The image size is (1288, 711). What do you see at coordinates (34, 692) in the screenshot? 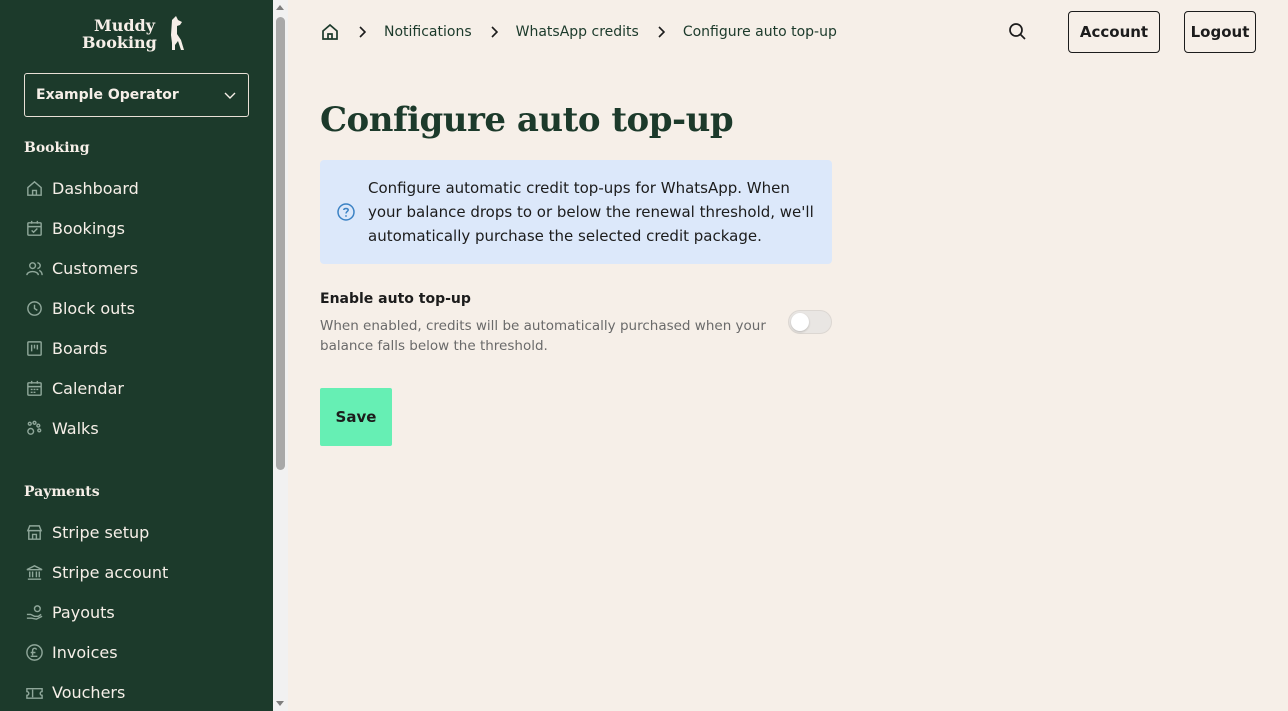
I see `ticket-icon` at bounding box center [34, 692].